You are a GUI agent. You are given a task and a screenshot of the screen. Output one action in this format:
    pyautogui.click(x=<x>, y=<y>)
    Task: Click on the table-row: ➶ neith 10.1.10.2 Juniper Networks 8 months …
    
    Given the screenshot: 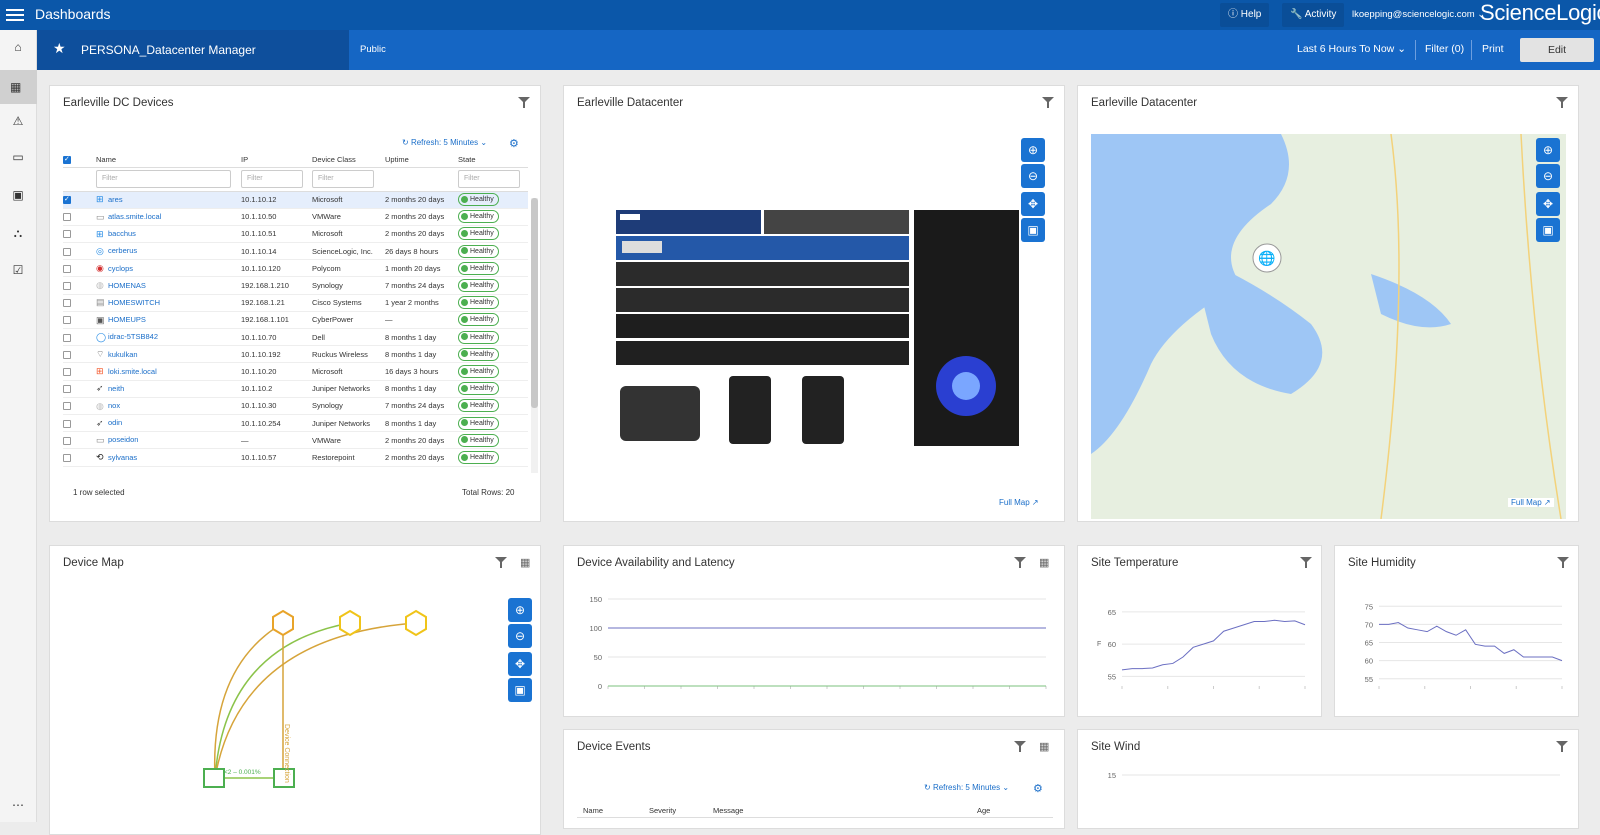 What is the action you would take?
    pyautogui.click(x=295, y=389)
    